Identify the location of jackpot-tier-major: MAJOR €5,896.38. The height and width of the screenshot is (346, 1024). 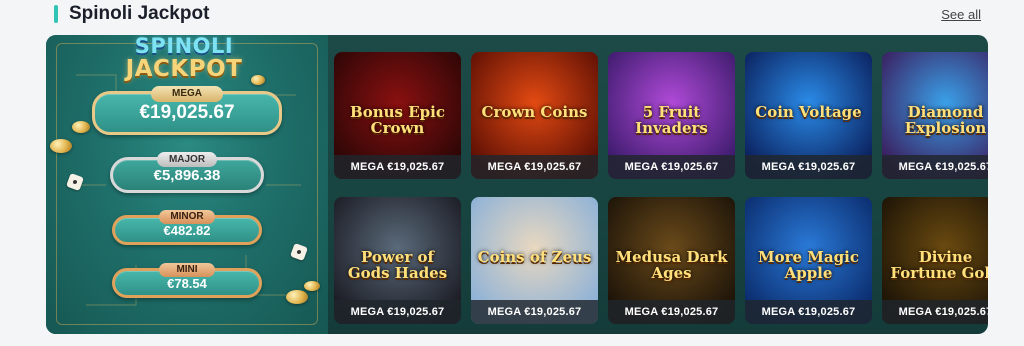
(187, 172).